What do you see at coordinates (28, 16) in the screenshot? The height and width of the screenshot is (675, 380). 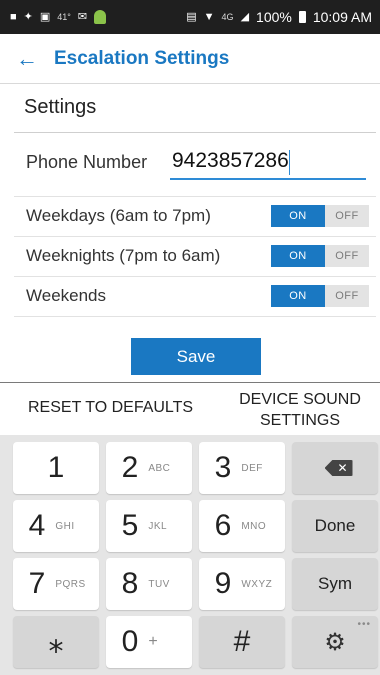 I see `twitter-icon: ✦` at bounding box center [28, 16].